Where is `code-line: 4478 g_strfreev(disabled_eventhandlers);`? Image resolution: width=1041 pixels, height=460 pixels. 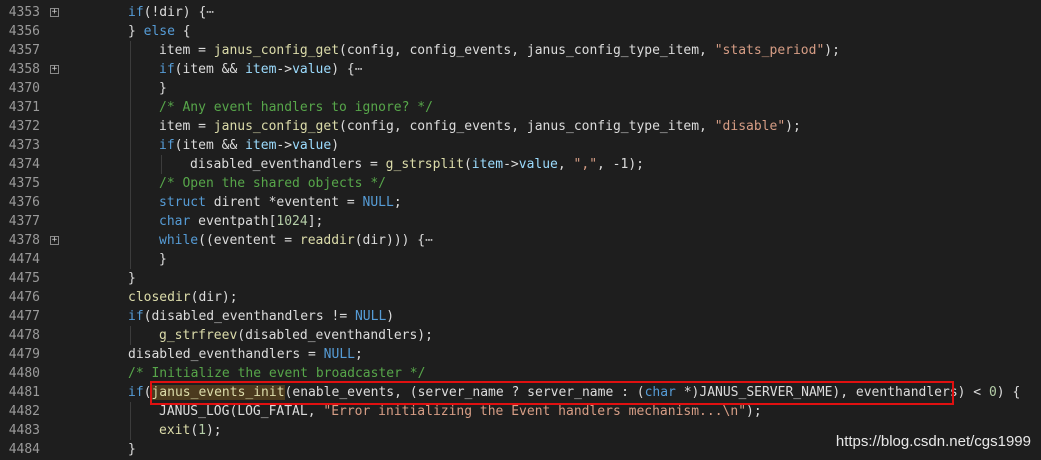
code-line: 4478 g_strfreev(disabled_eventhandlers); is located at coordinates (520, 335).